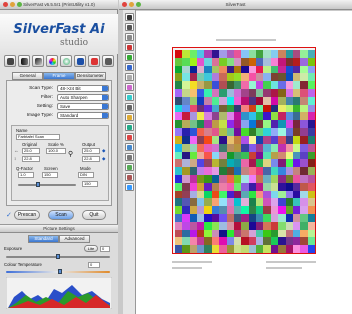 The image size is (352, 314). What do you see at coordinates (129, 57) in the screenshot?
I see `eyedropper-icon` at bounding box center [129, 57].